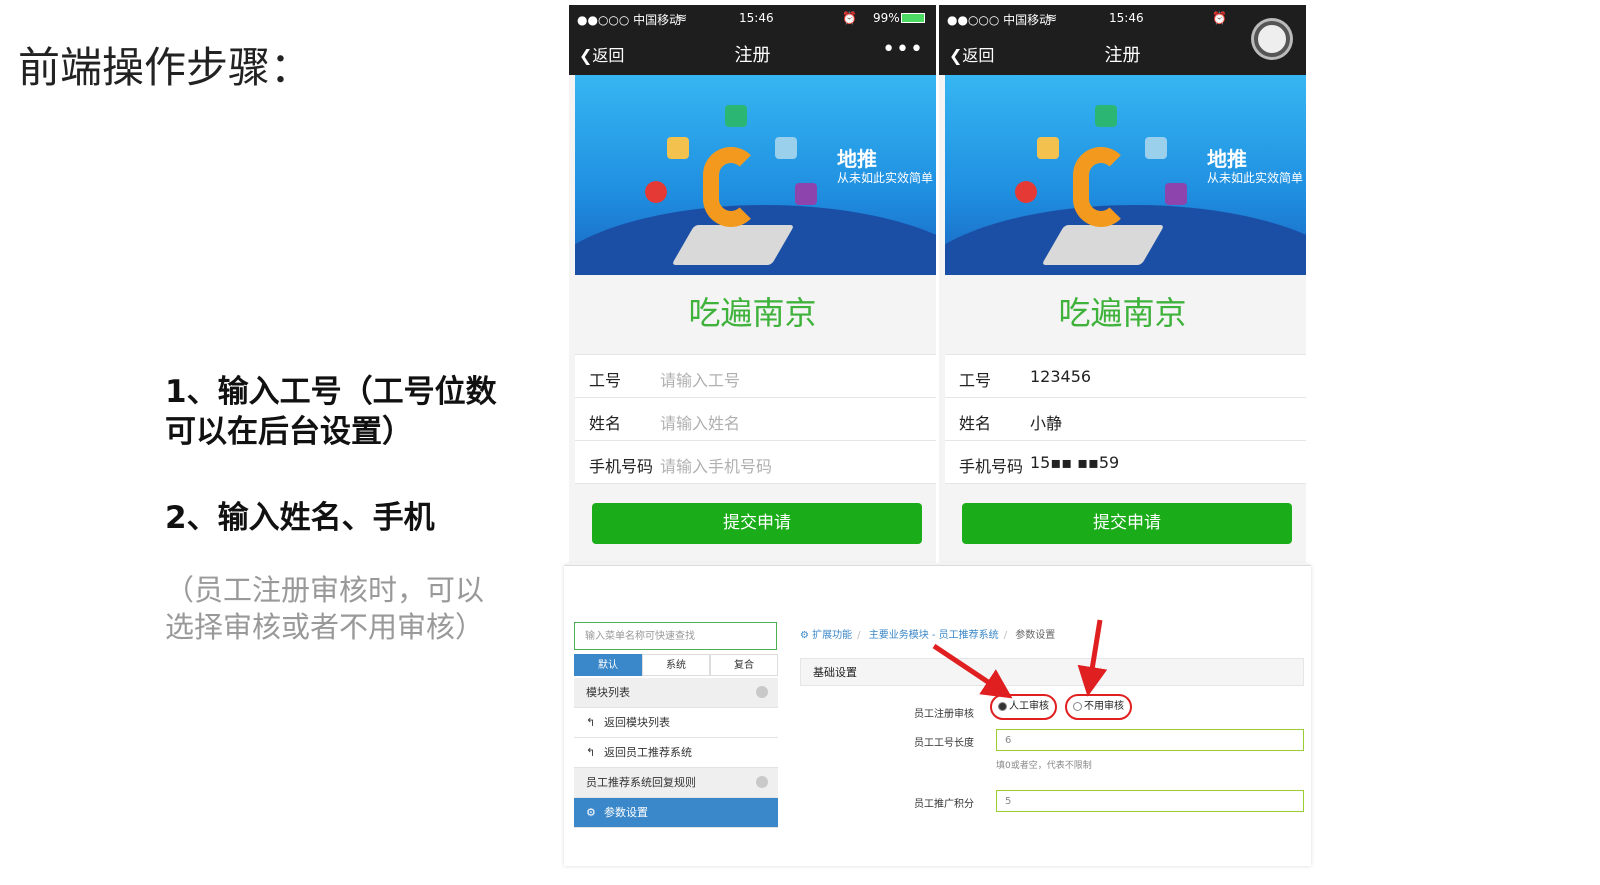  I want to click on name-row: 姓名 小静, so click(1125, 418).